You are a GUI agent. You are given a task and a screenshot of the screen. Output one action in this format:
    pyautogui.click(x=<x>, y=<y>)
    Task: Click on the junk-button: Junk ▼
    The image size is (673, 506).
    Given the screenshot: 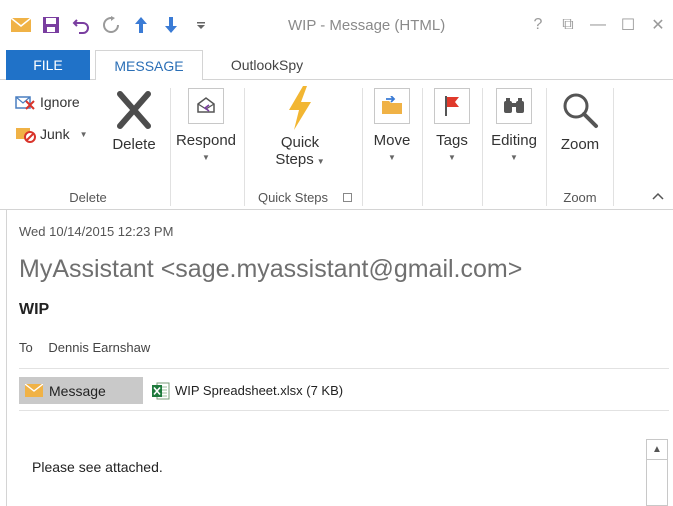 What is the action you would take?
    pyautogui.click(x=51, y=134)
    